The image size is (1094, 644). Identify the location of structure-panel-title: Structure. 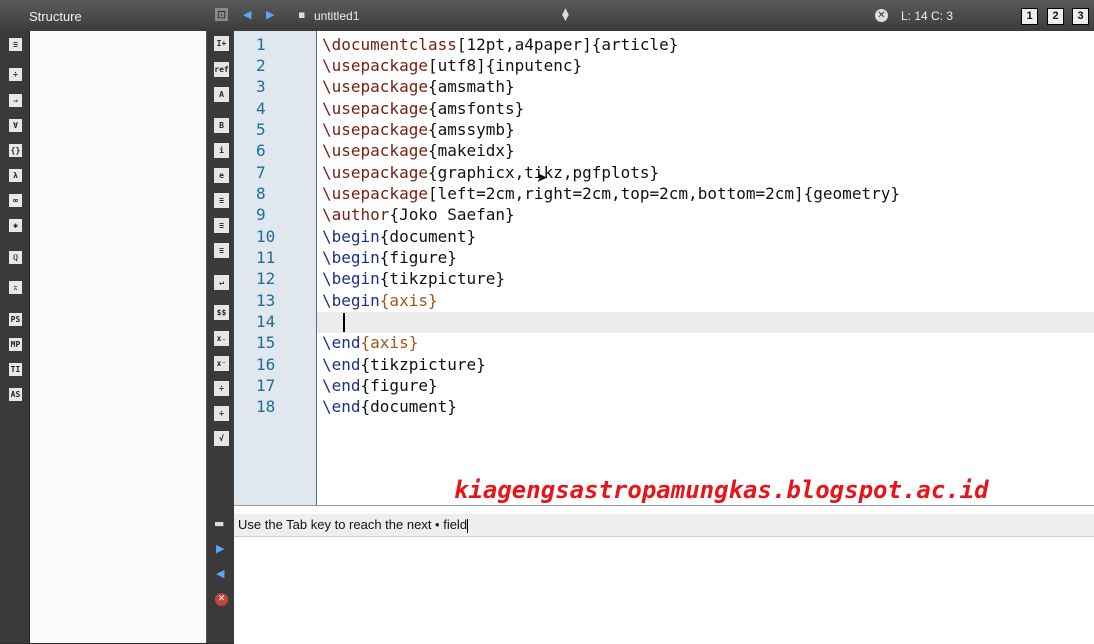
(55, 16).